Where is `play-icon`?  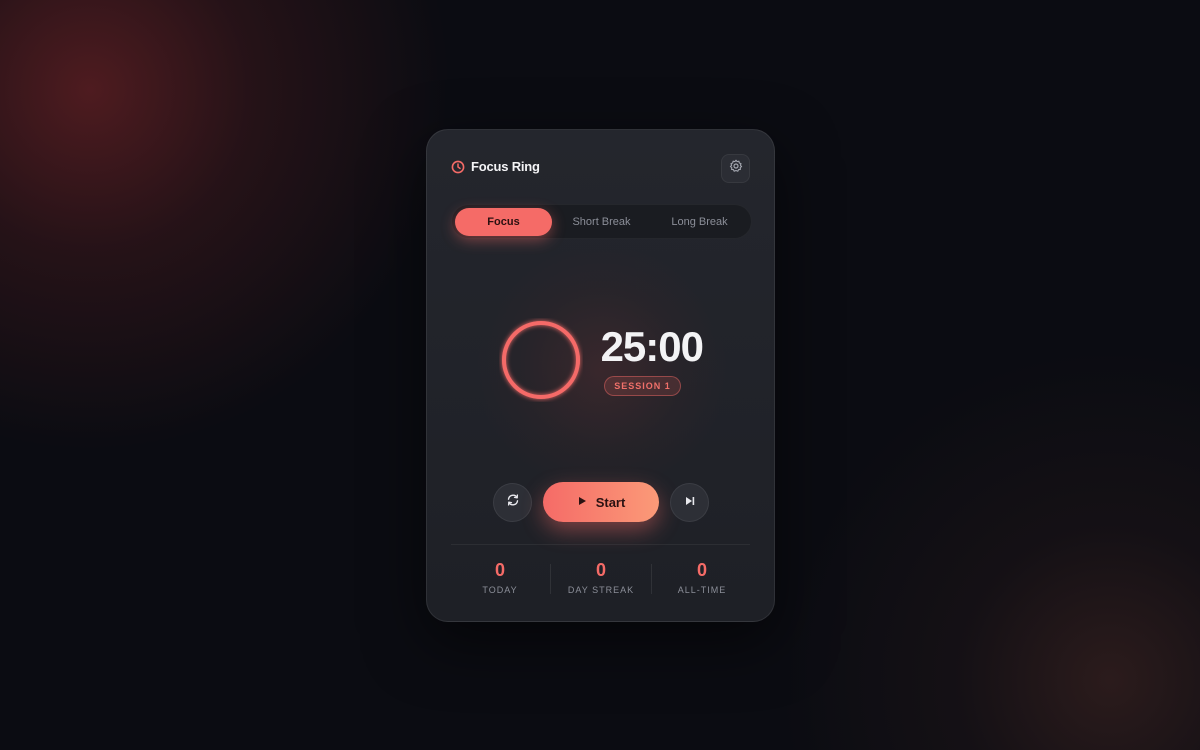 play-icon is located at coordinates (582, 502).